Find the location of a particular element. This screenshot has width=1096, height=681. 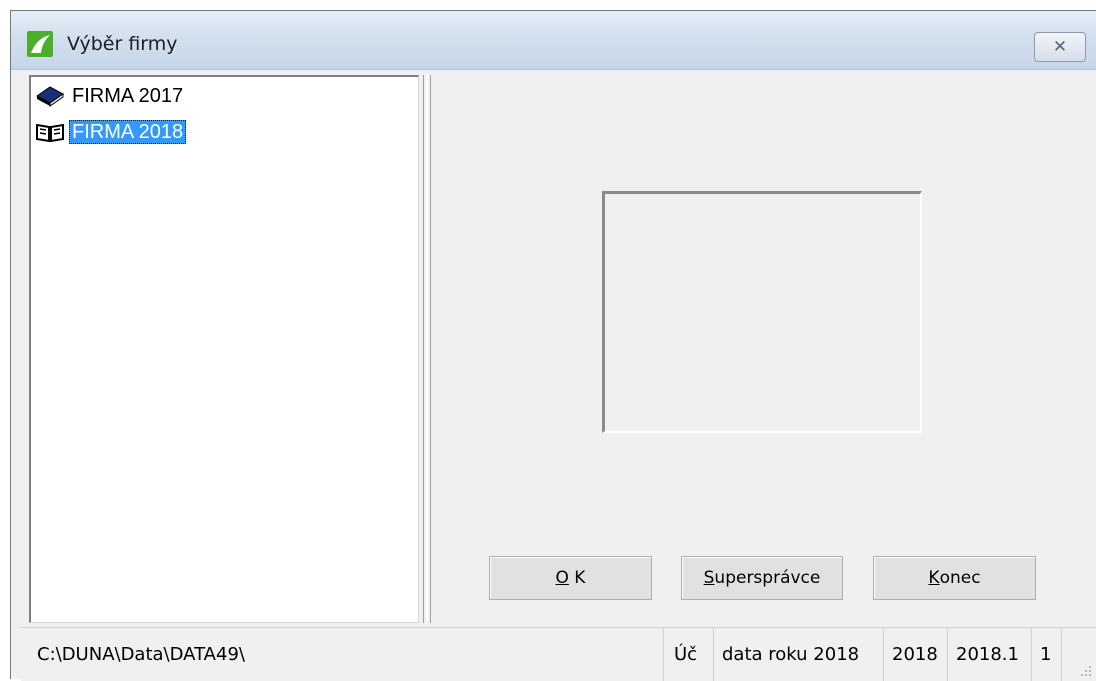

ok-button: O K is located at coordinates (570, 578).